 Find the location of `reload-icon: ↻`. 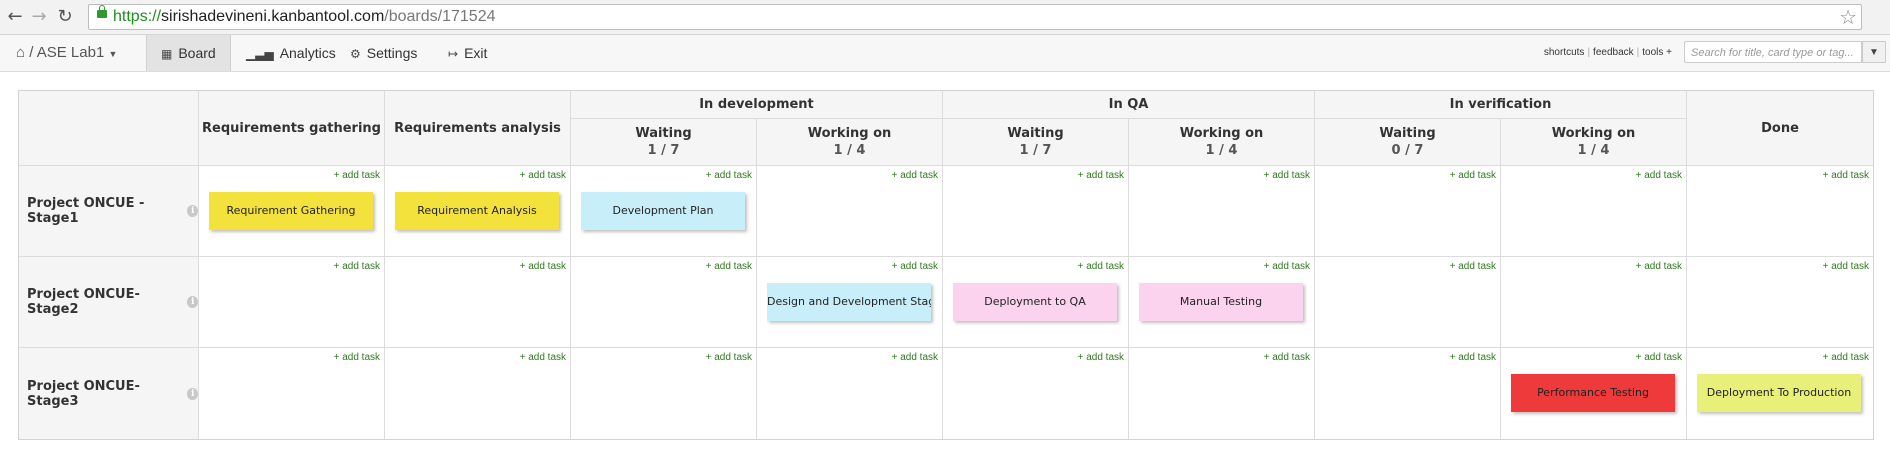

reload-icon: ↻ is located at coordinates (65, 17).